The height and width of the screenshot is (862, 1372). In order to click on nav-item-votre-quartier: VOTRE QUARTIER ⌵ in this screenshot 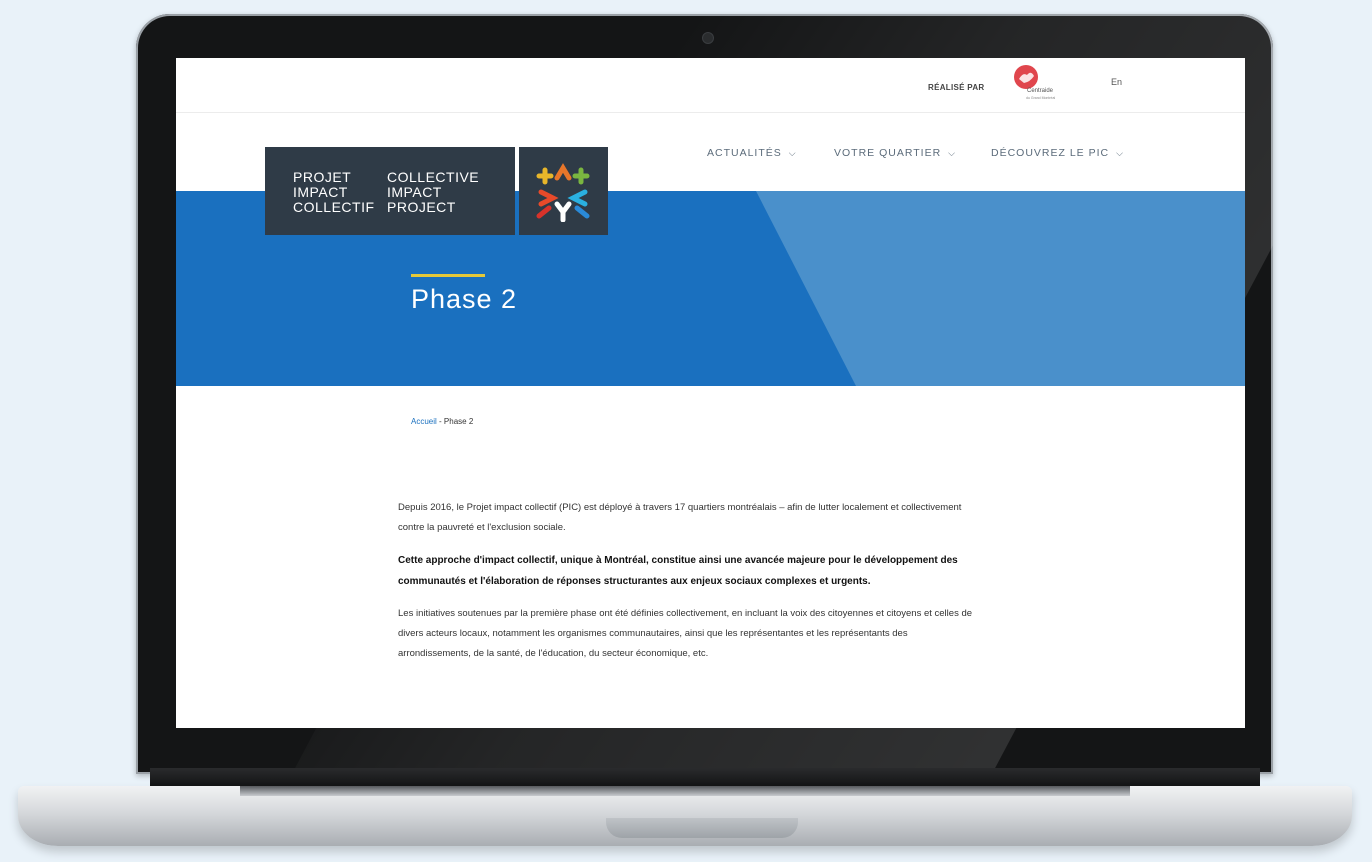, I will do `click(895, 153)`.